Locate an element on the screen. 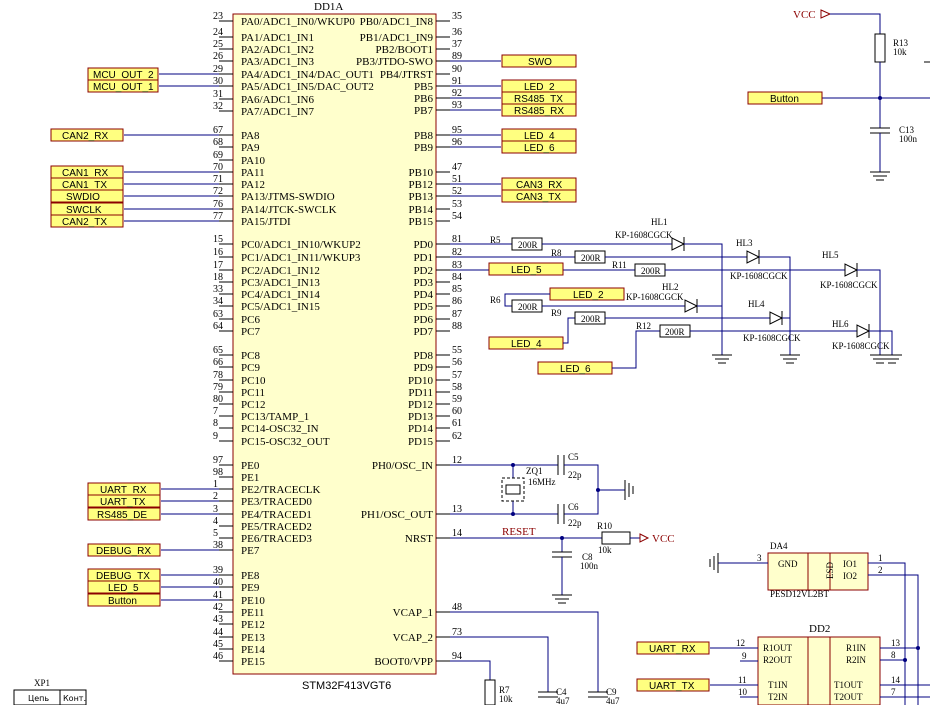 This screenshot has width=930, height=705. pin-number: 5 is located at coordinates (215, 533).